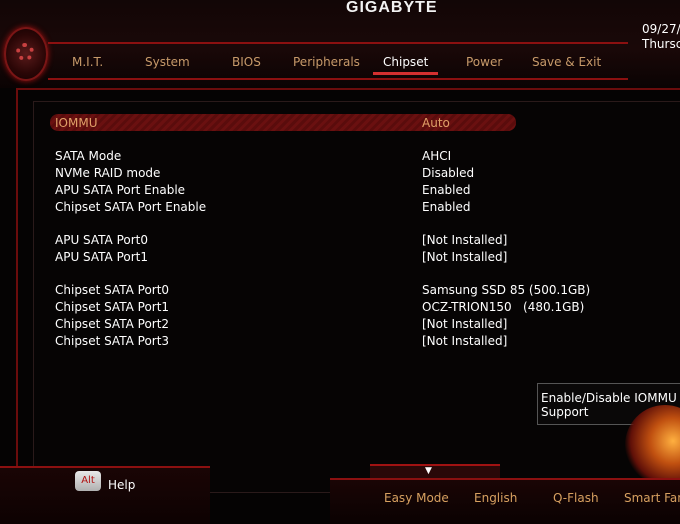 Image resolution: width=680 pixels, height=524 pixels. I want to click on setting-chipset-sata-enable-label: Chipset SATA Port Enable, so click(130, 207).